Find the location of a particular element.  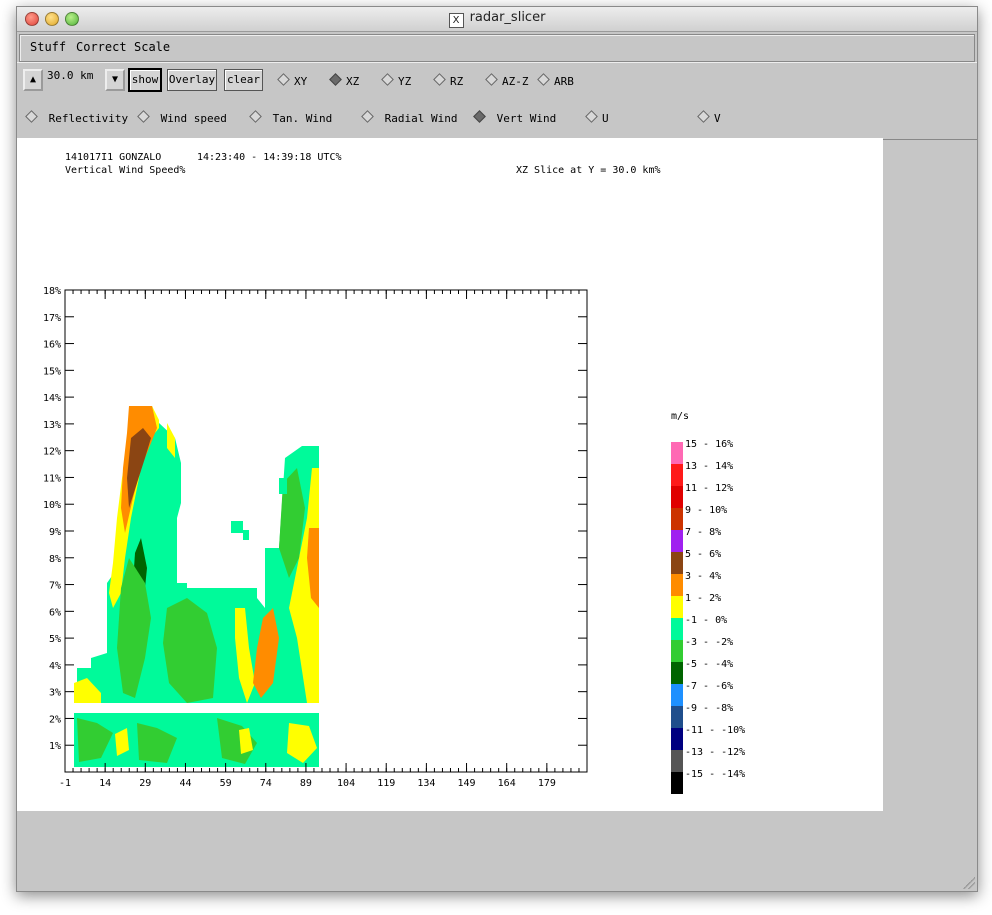

y-tick-label: 14% is located at coordinates (52, 398).